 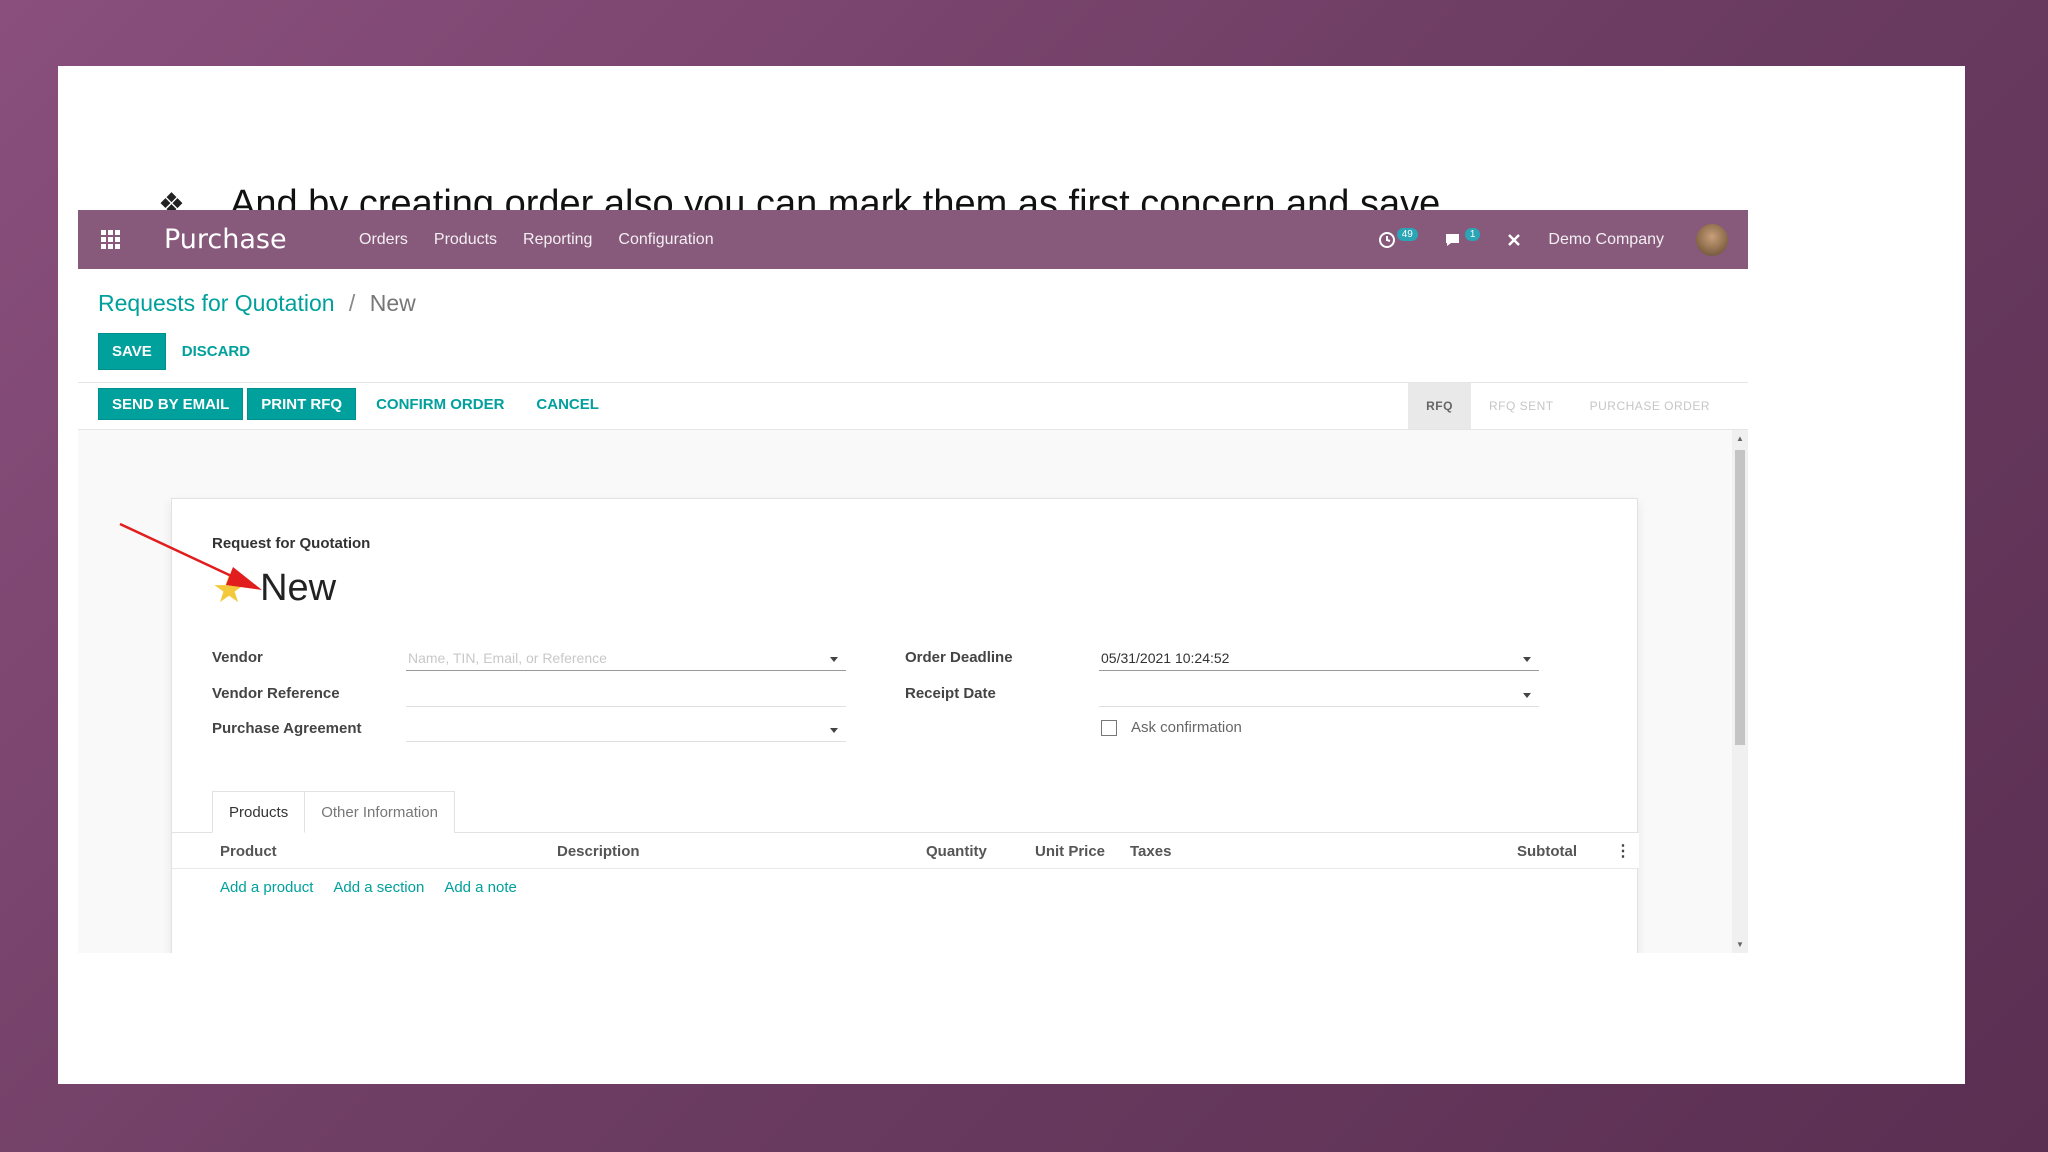 I want to click on messages-badge: 1, so click(x=1472, y=234).